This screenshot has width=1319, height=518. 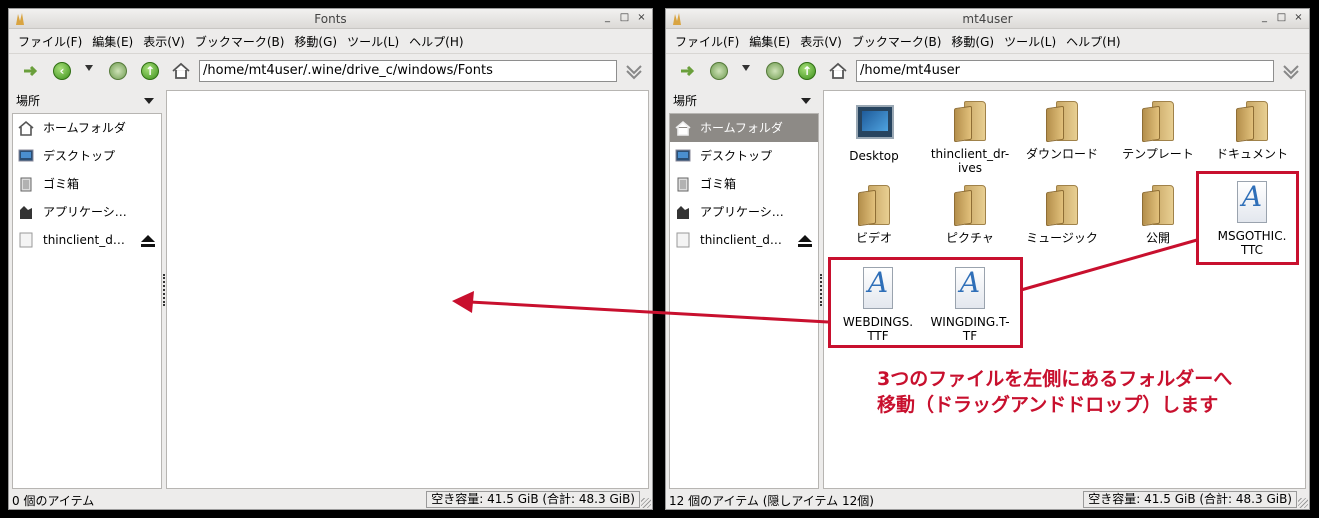 I want to click on instruction-line-2: 移動（ドラッグアンドドロップ）します, so click(x=1048, y=405).